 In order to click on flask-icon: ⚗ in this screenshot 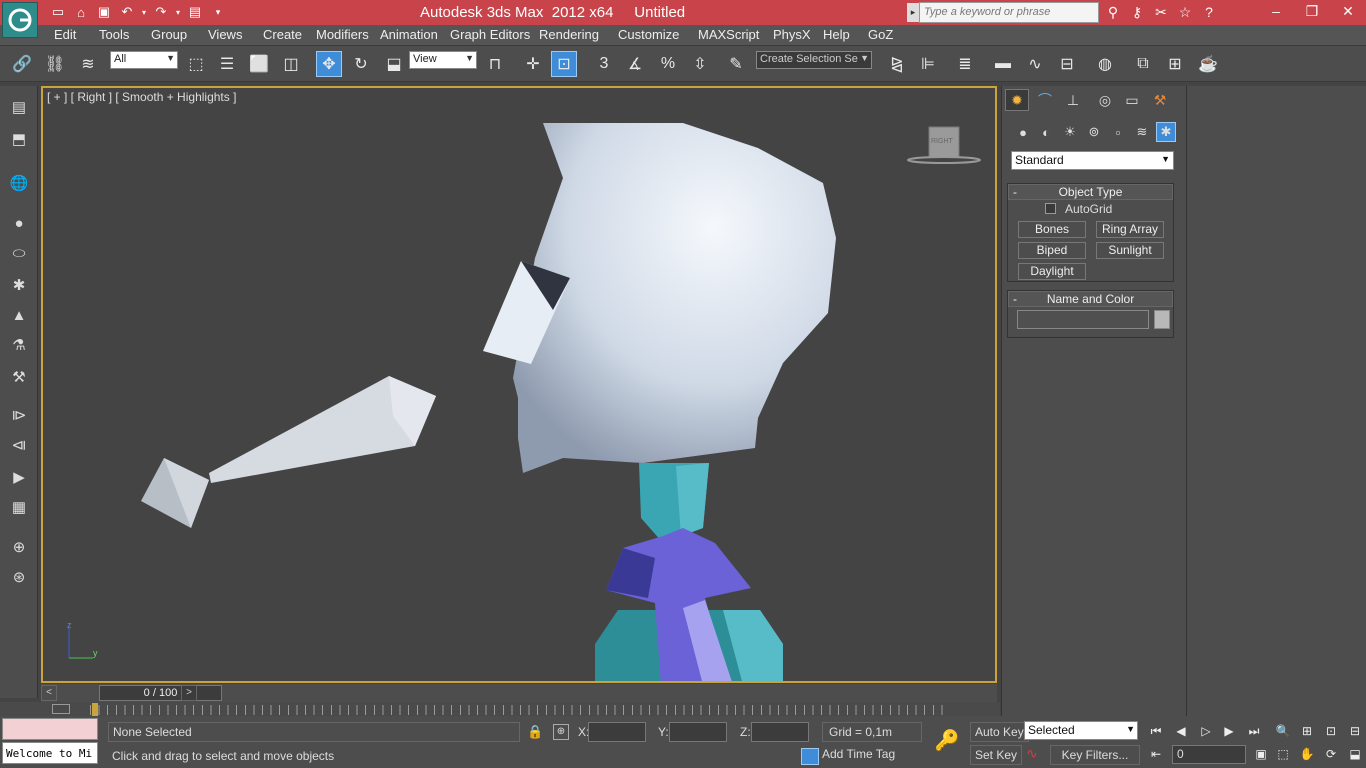, I will do `click(19, 345)`.